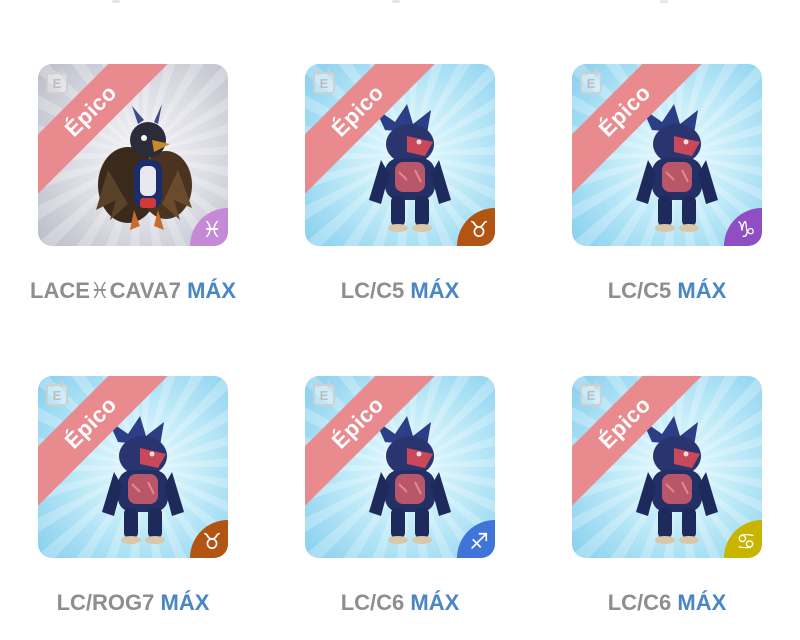 The height and width of the screenshot is (640, 800). I want to click on monster-card: Épico E ♉ LC/ROG7 MÁX, so click(133, 495).